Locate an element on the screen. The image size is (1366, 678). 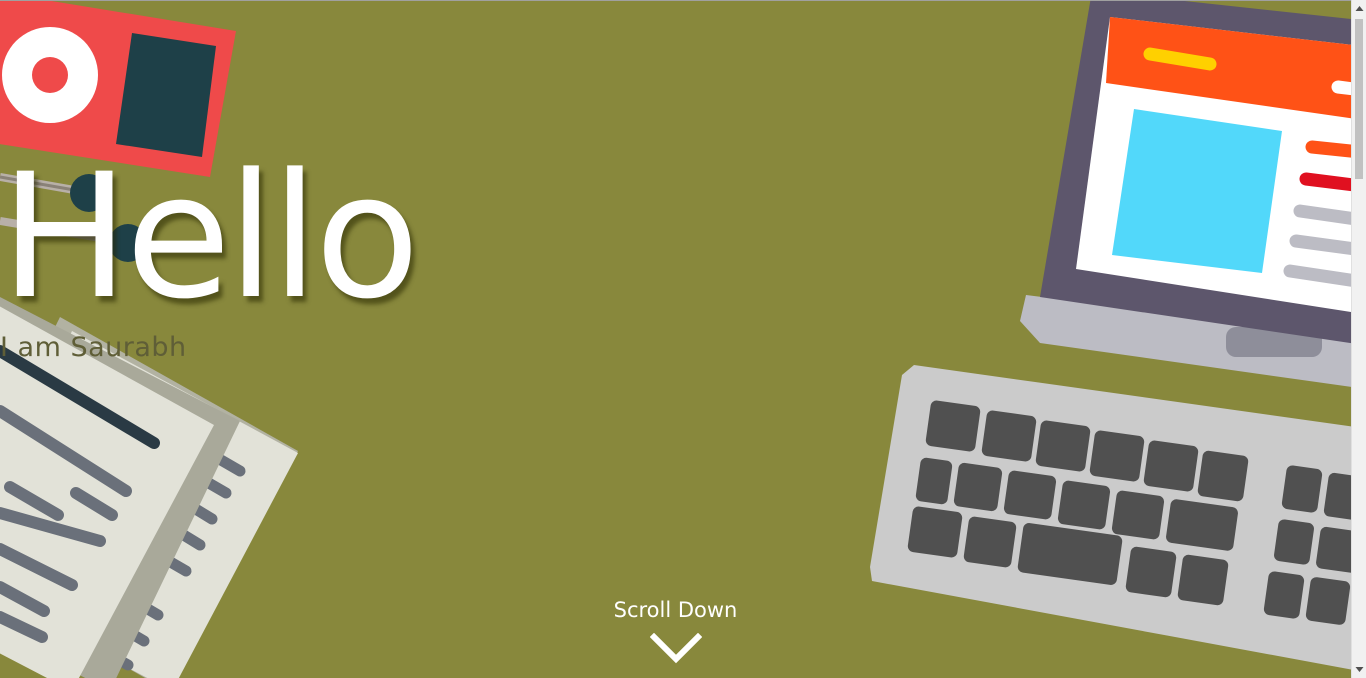
scroll-down-link: Scroll Down is located at coordinates (675, 610).